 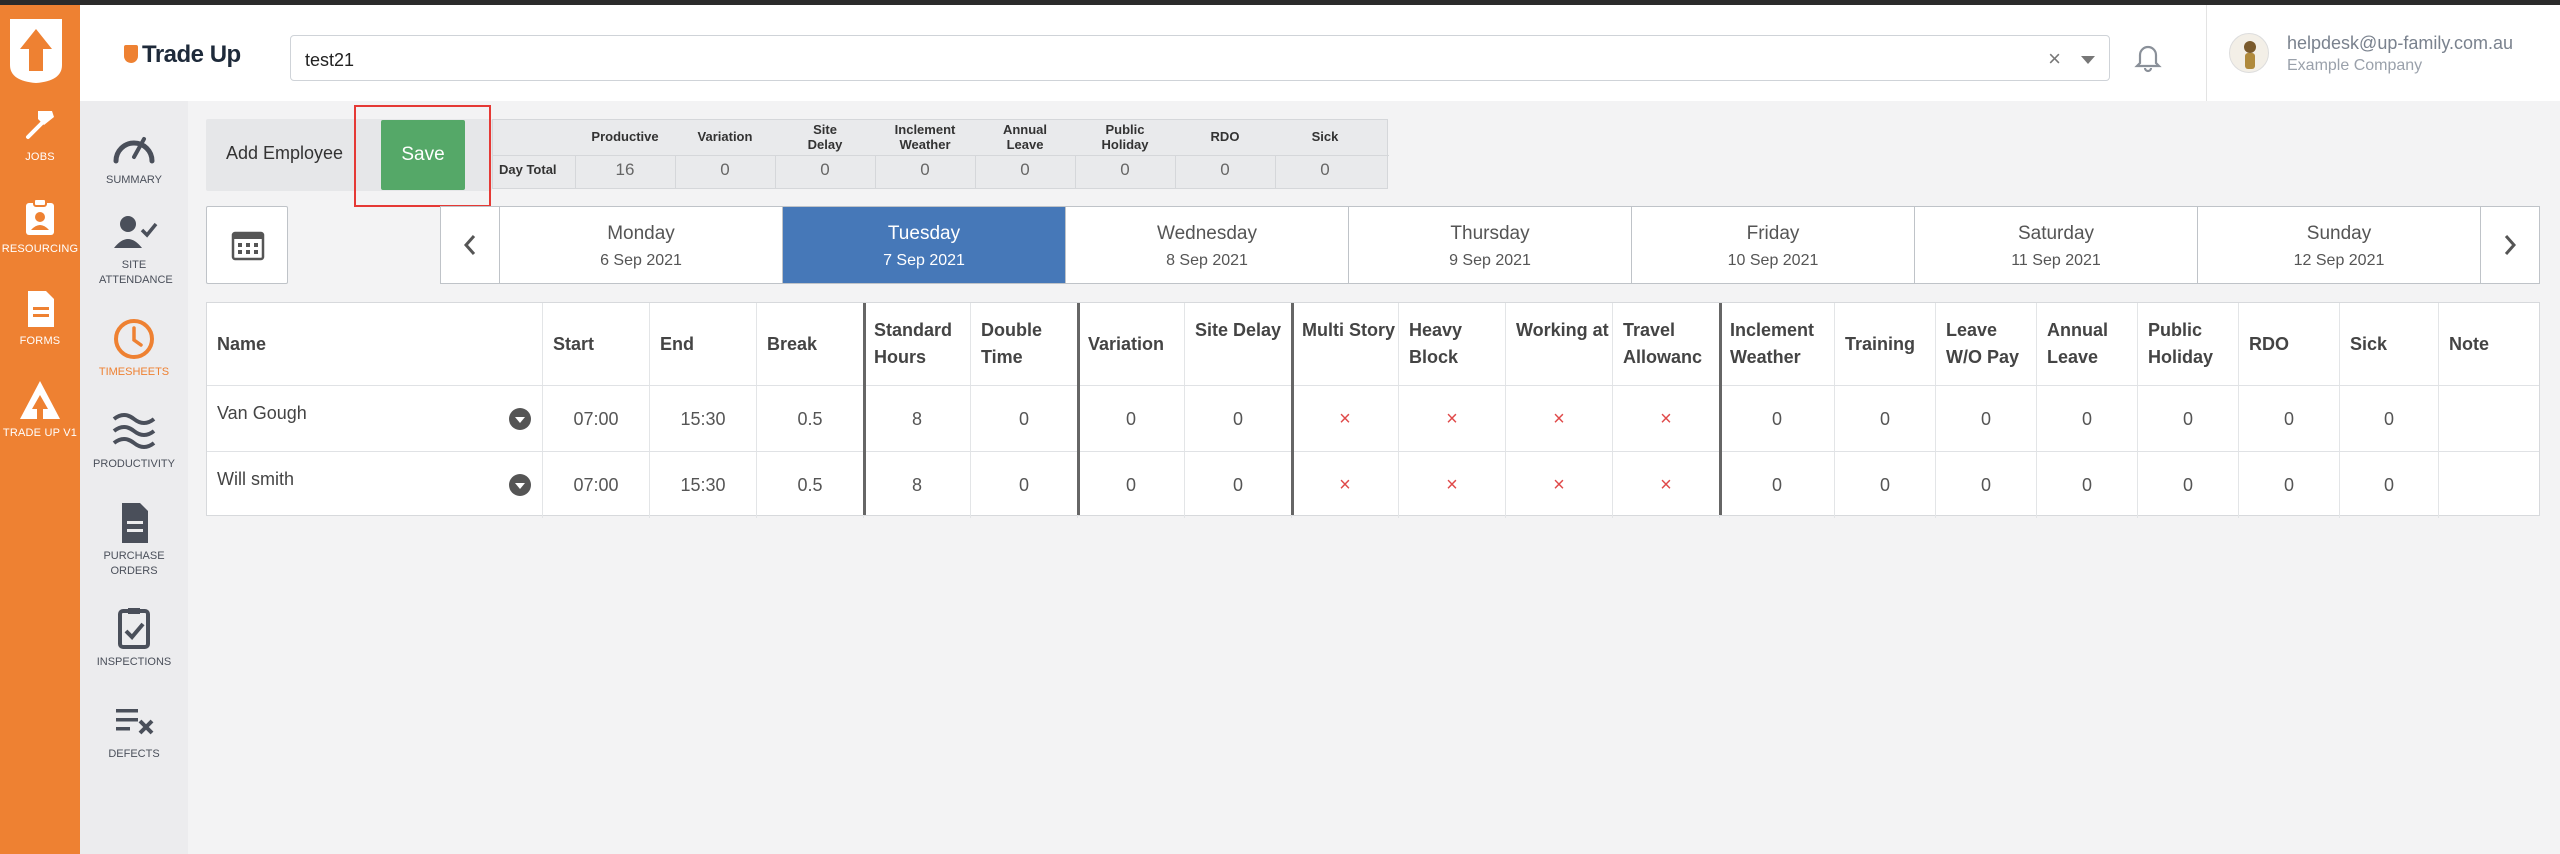 I want to click on employee-name: Van Gough, so click(x=262, y=413).